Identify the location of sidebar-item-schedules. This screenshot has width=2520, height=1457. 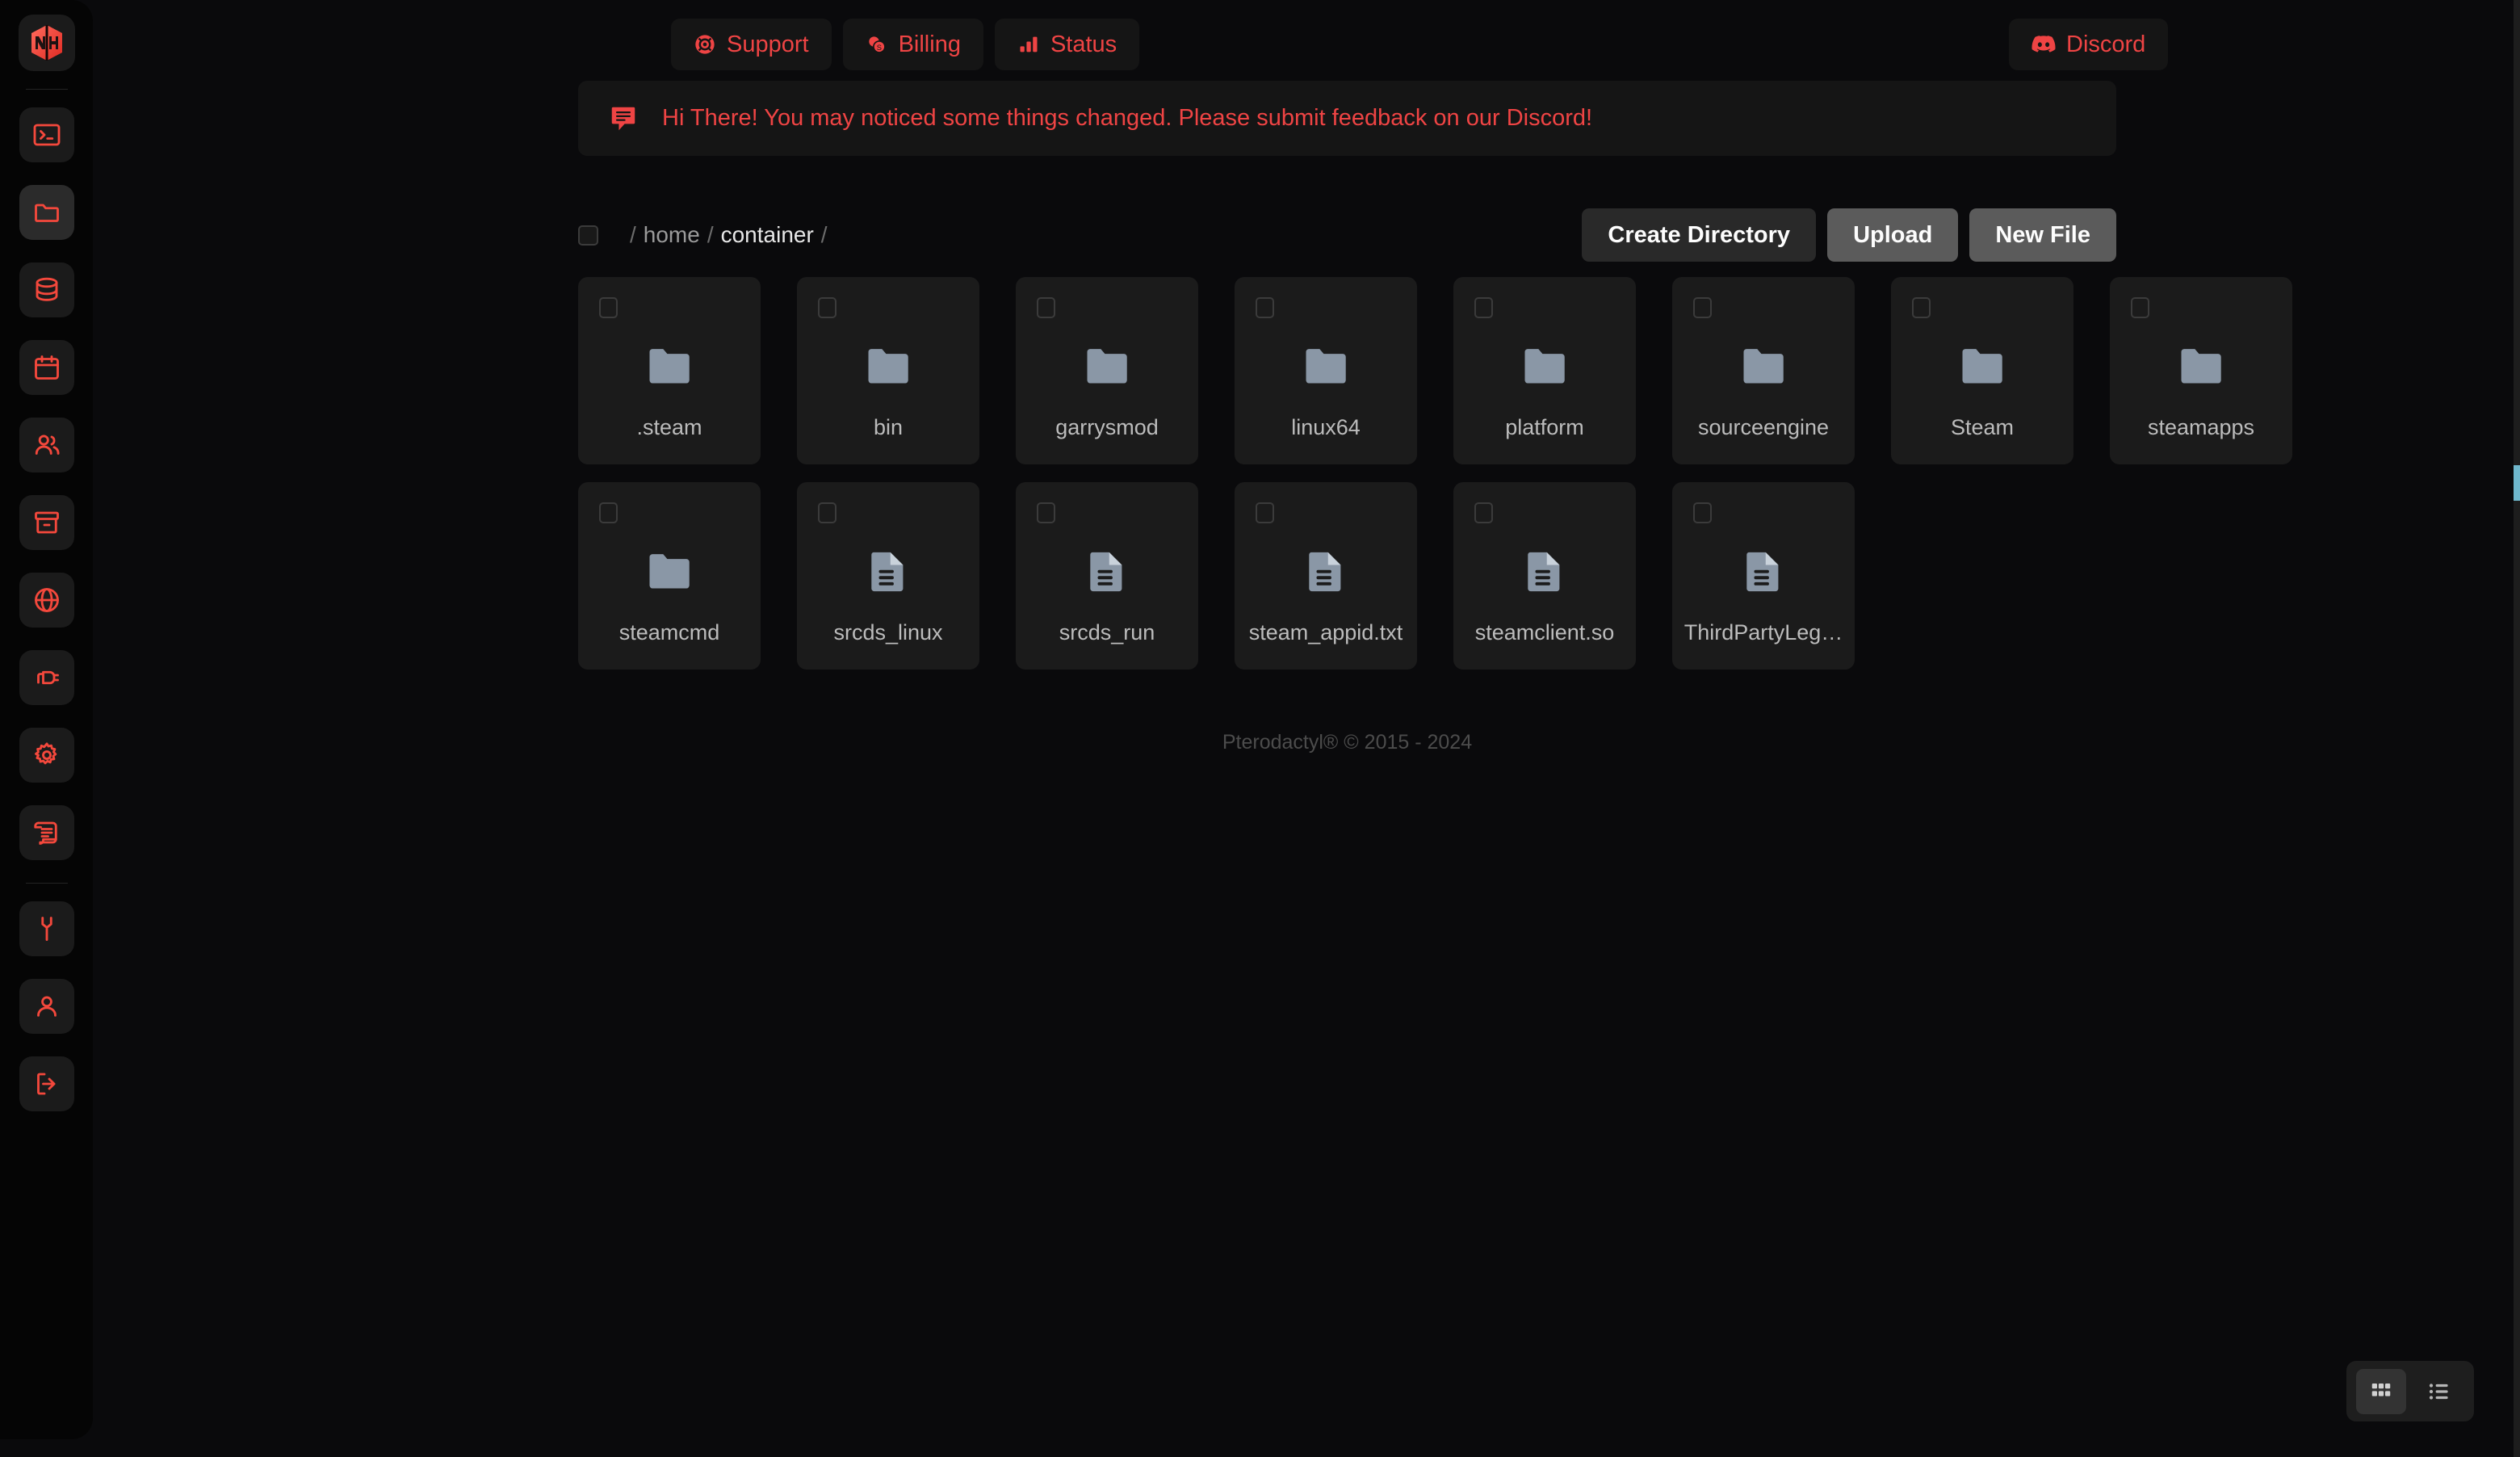
(46, 367).